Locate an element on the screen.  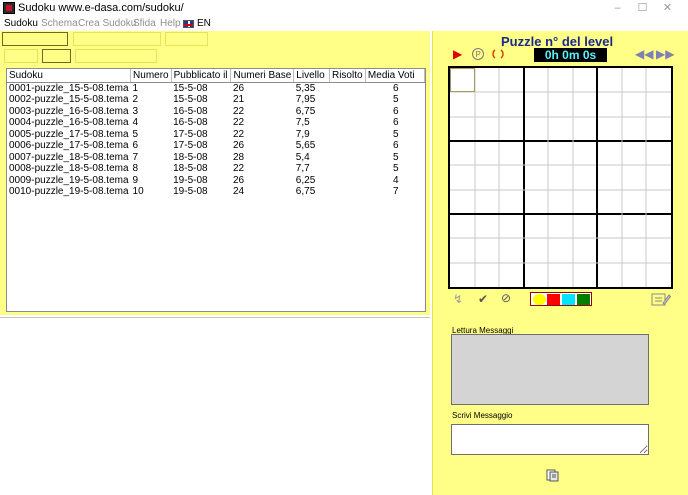
menu-sudoku: Sudoku is located at coordinates (21, 23).